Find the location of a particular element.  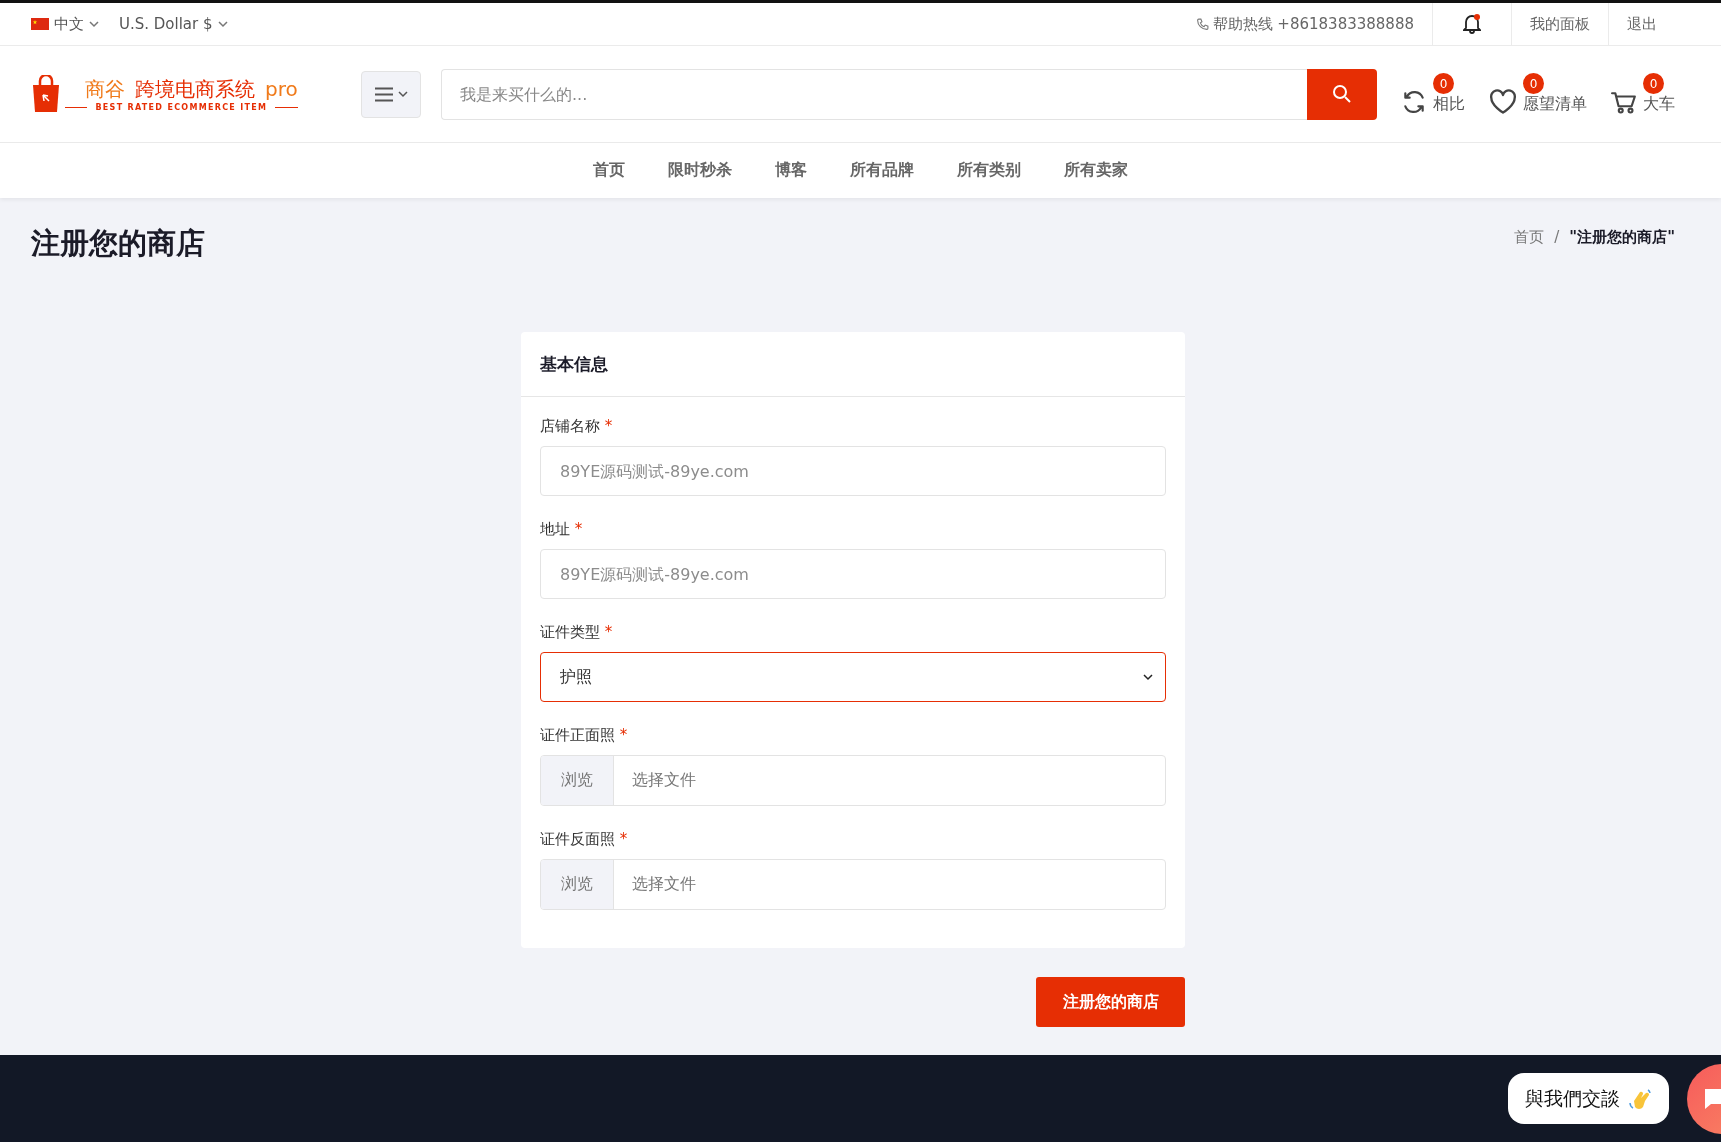

logo: 商谷 跨境电商系统 pro BEST RATED ECOMMERCE ITEM is located at coordinates (177, 94).